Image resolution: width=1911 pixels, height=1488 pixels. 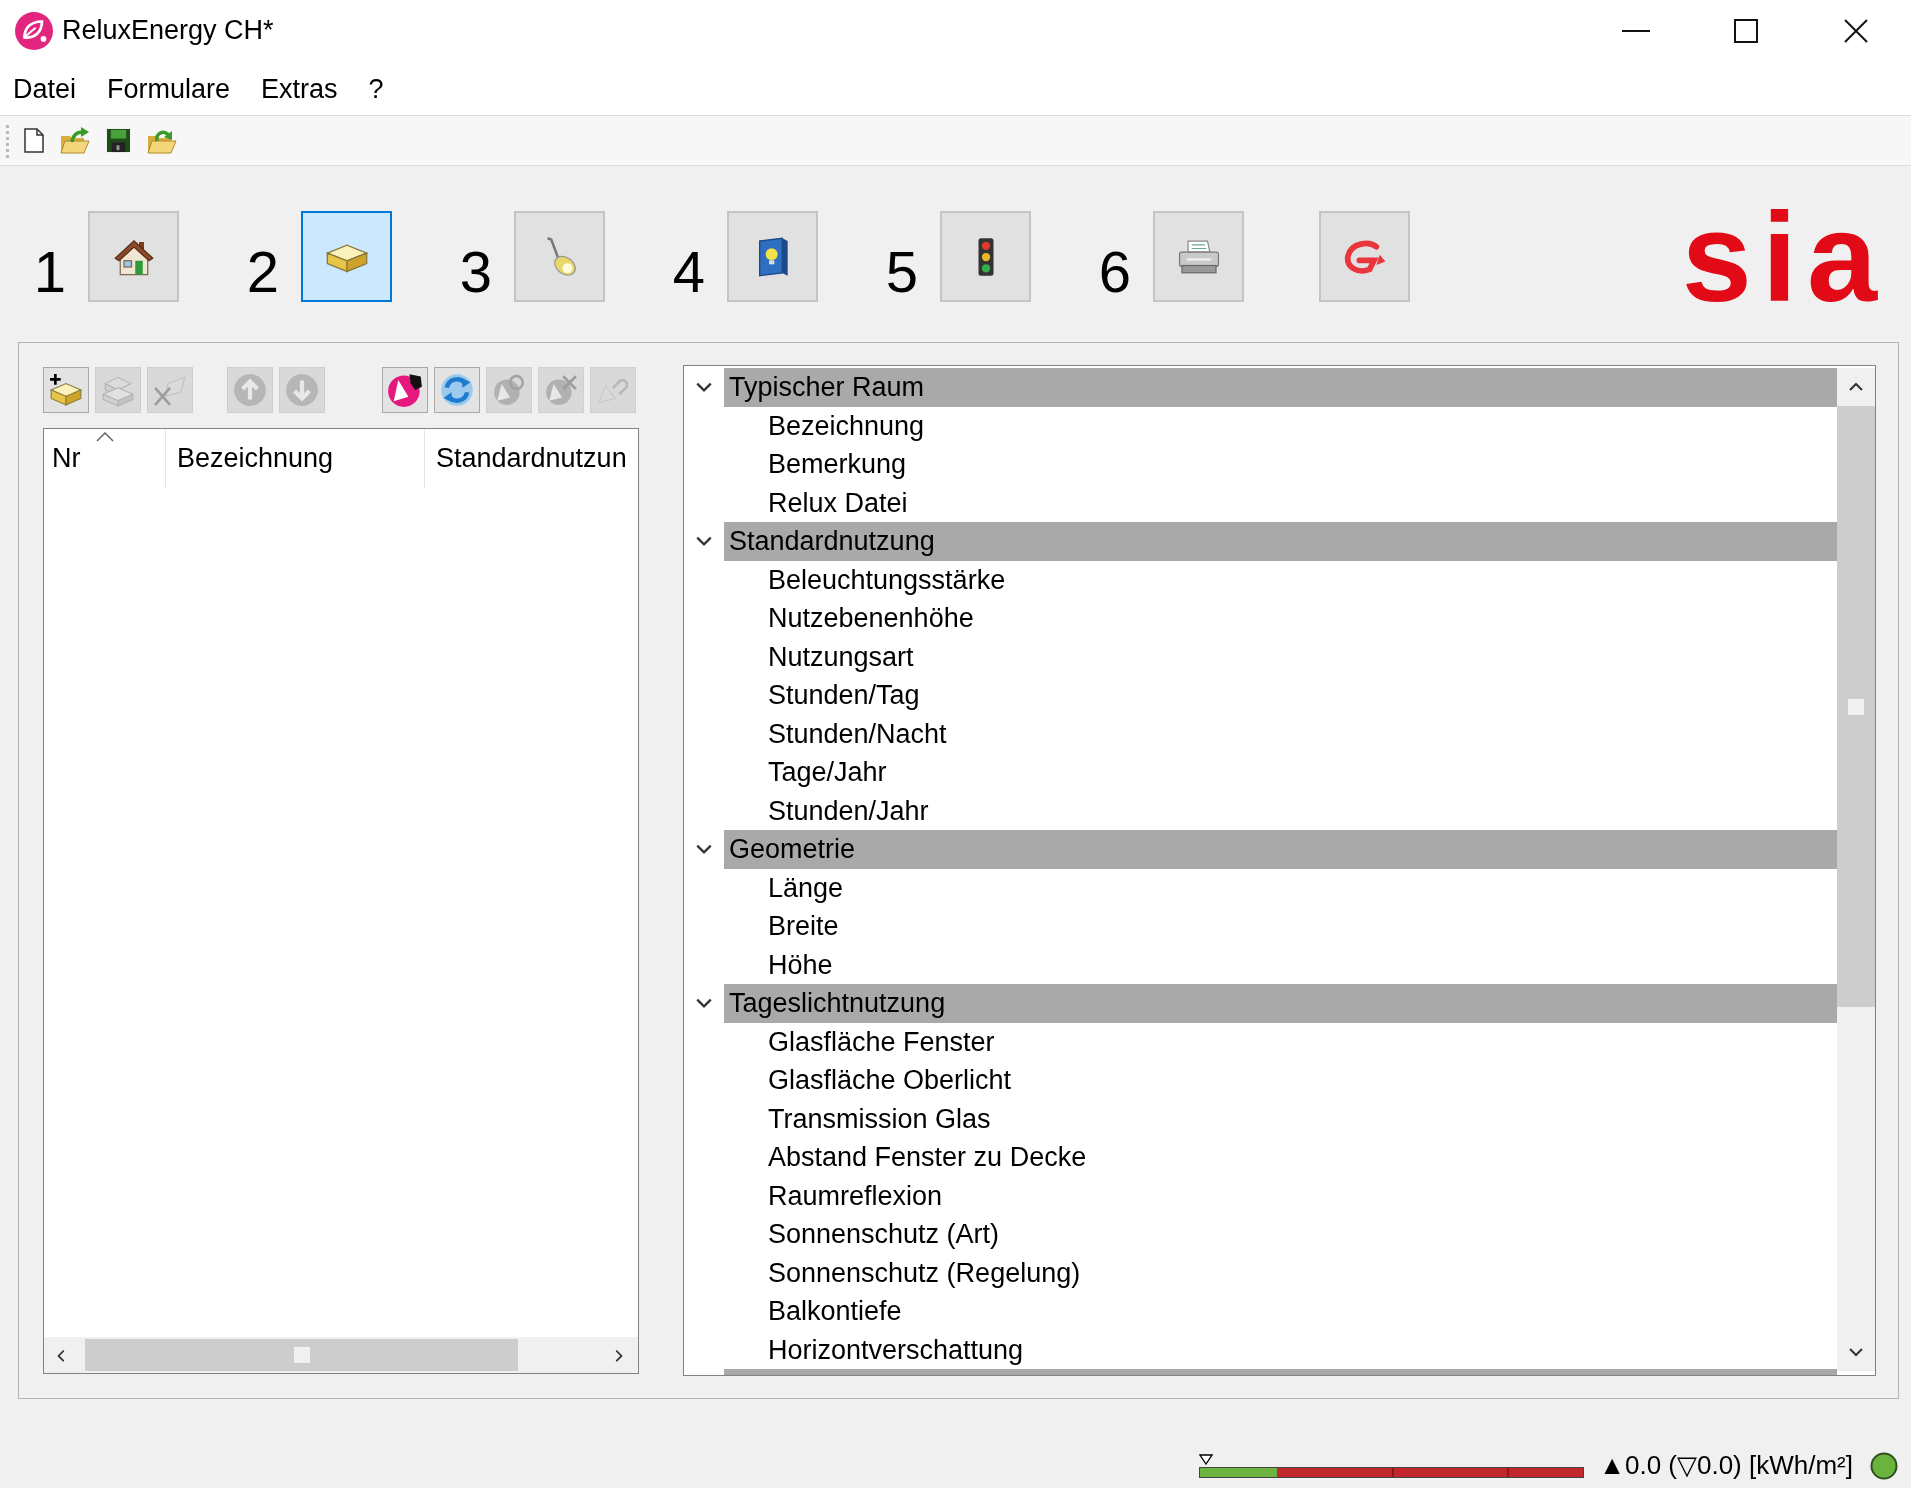 What do you see at coordinates (1280, 849) in the screenshot?
I see `group-header: Geometrie` at bounding box center [1280, 849].